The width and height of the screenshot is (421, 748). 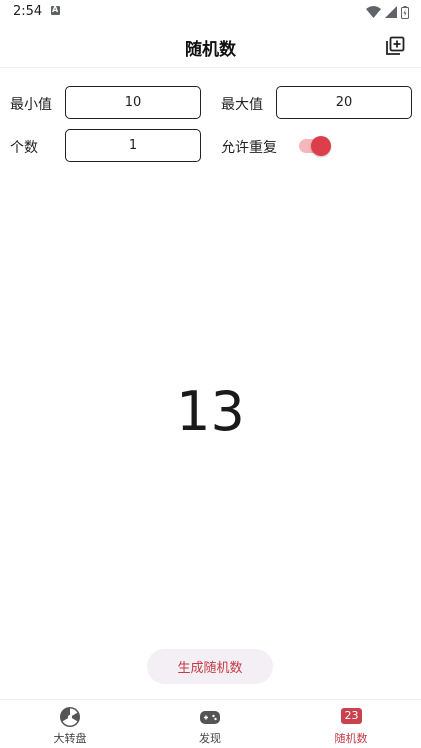 What do you see at coordinates (133, 145) in the screenshot?
I see `count-input` at bounding box center [133, 145].